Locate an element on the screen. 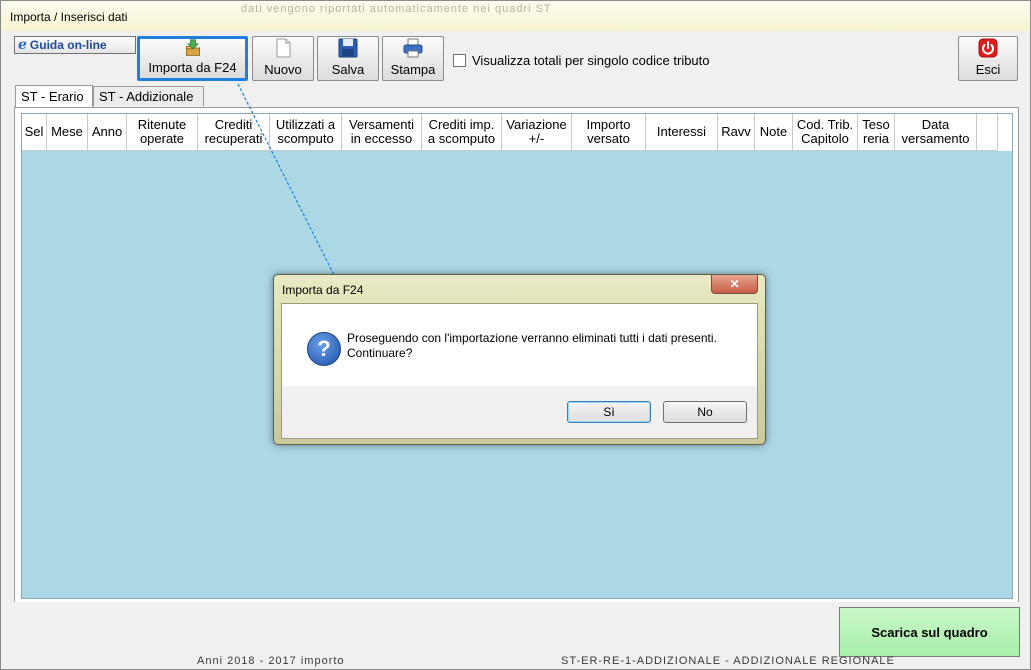 The height and width of the screenshot is (670, 1031). scarica-sul-quadro-label: Scarica sul quadro is located at coordinates (929, 632).